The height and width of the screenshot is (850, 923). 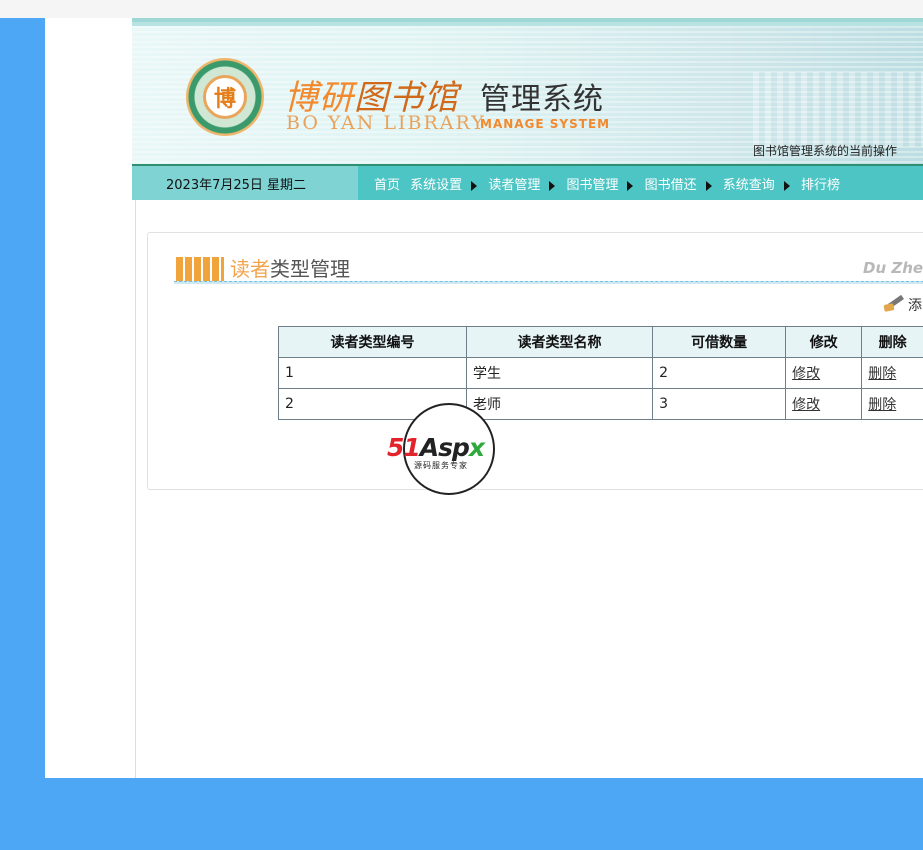 What do you see at coordinates (671, 185) in the screenshot?
I see `nav-item-borrow-return: 图书借还` at bounding box center [671, 185].